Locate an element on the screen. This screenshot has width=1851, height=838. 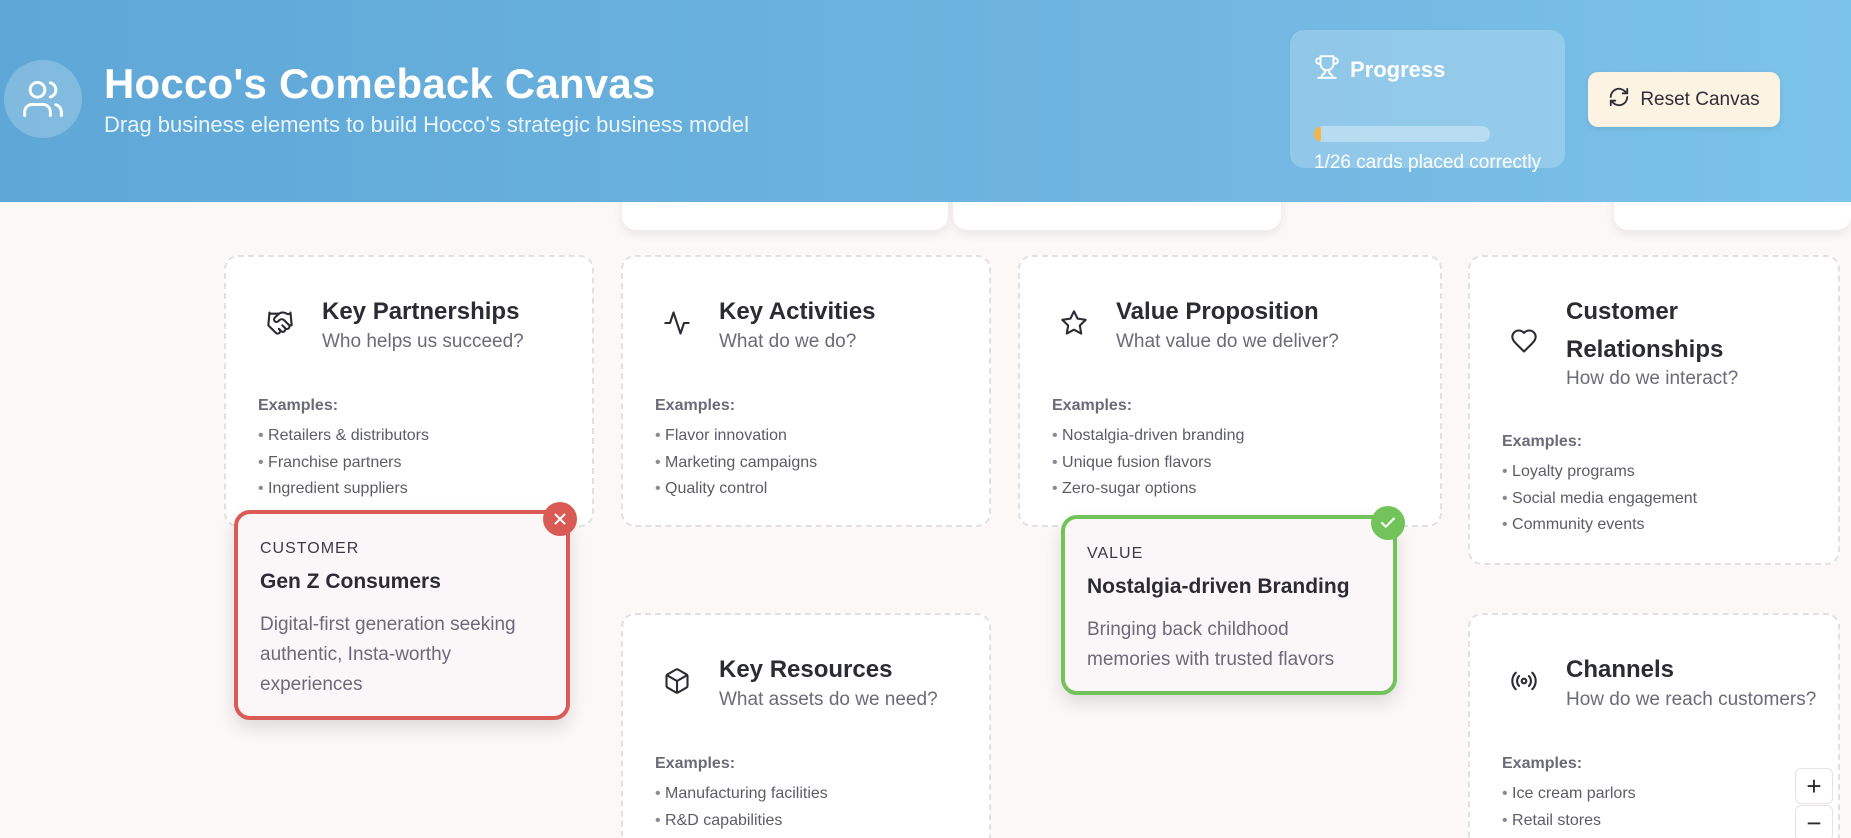
example-item: Quality control is located at coordinates (736, 489).